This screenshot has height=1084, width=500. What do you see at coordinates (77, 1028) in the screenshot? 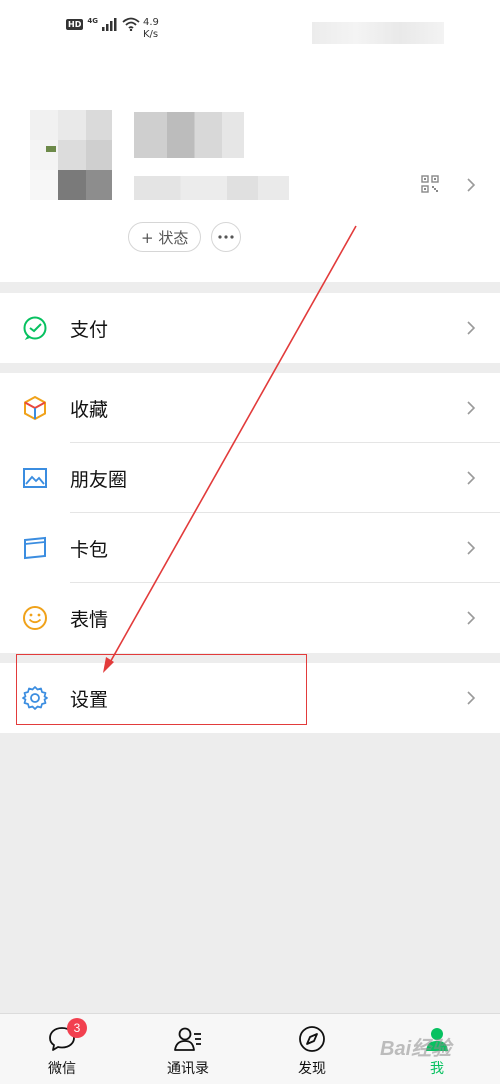
I see `unread-badge: 3` at bounding box center [77, 1028].